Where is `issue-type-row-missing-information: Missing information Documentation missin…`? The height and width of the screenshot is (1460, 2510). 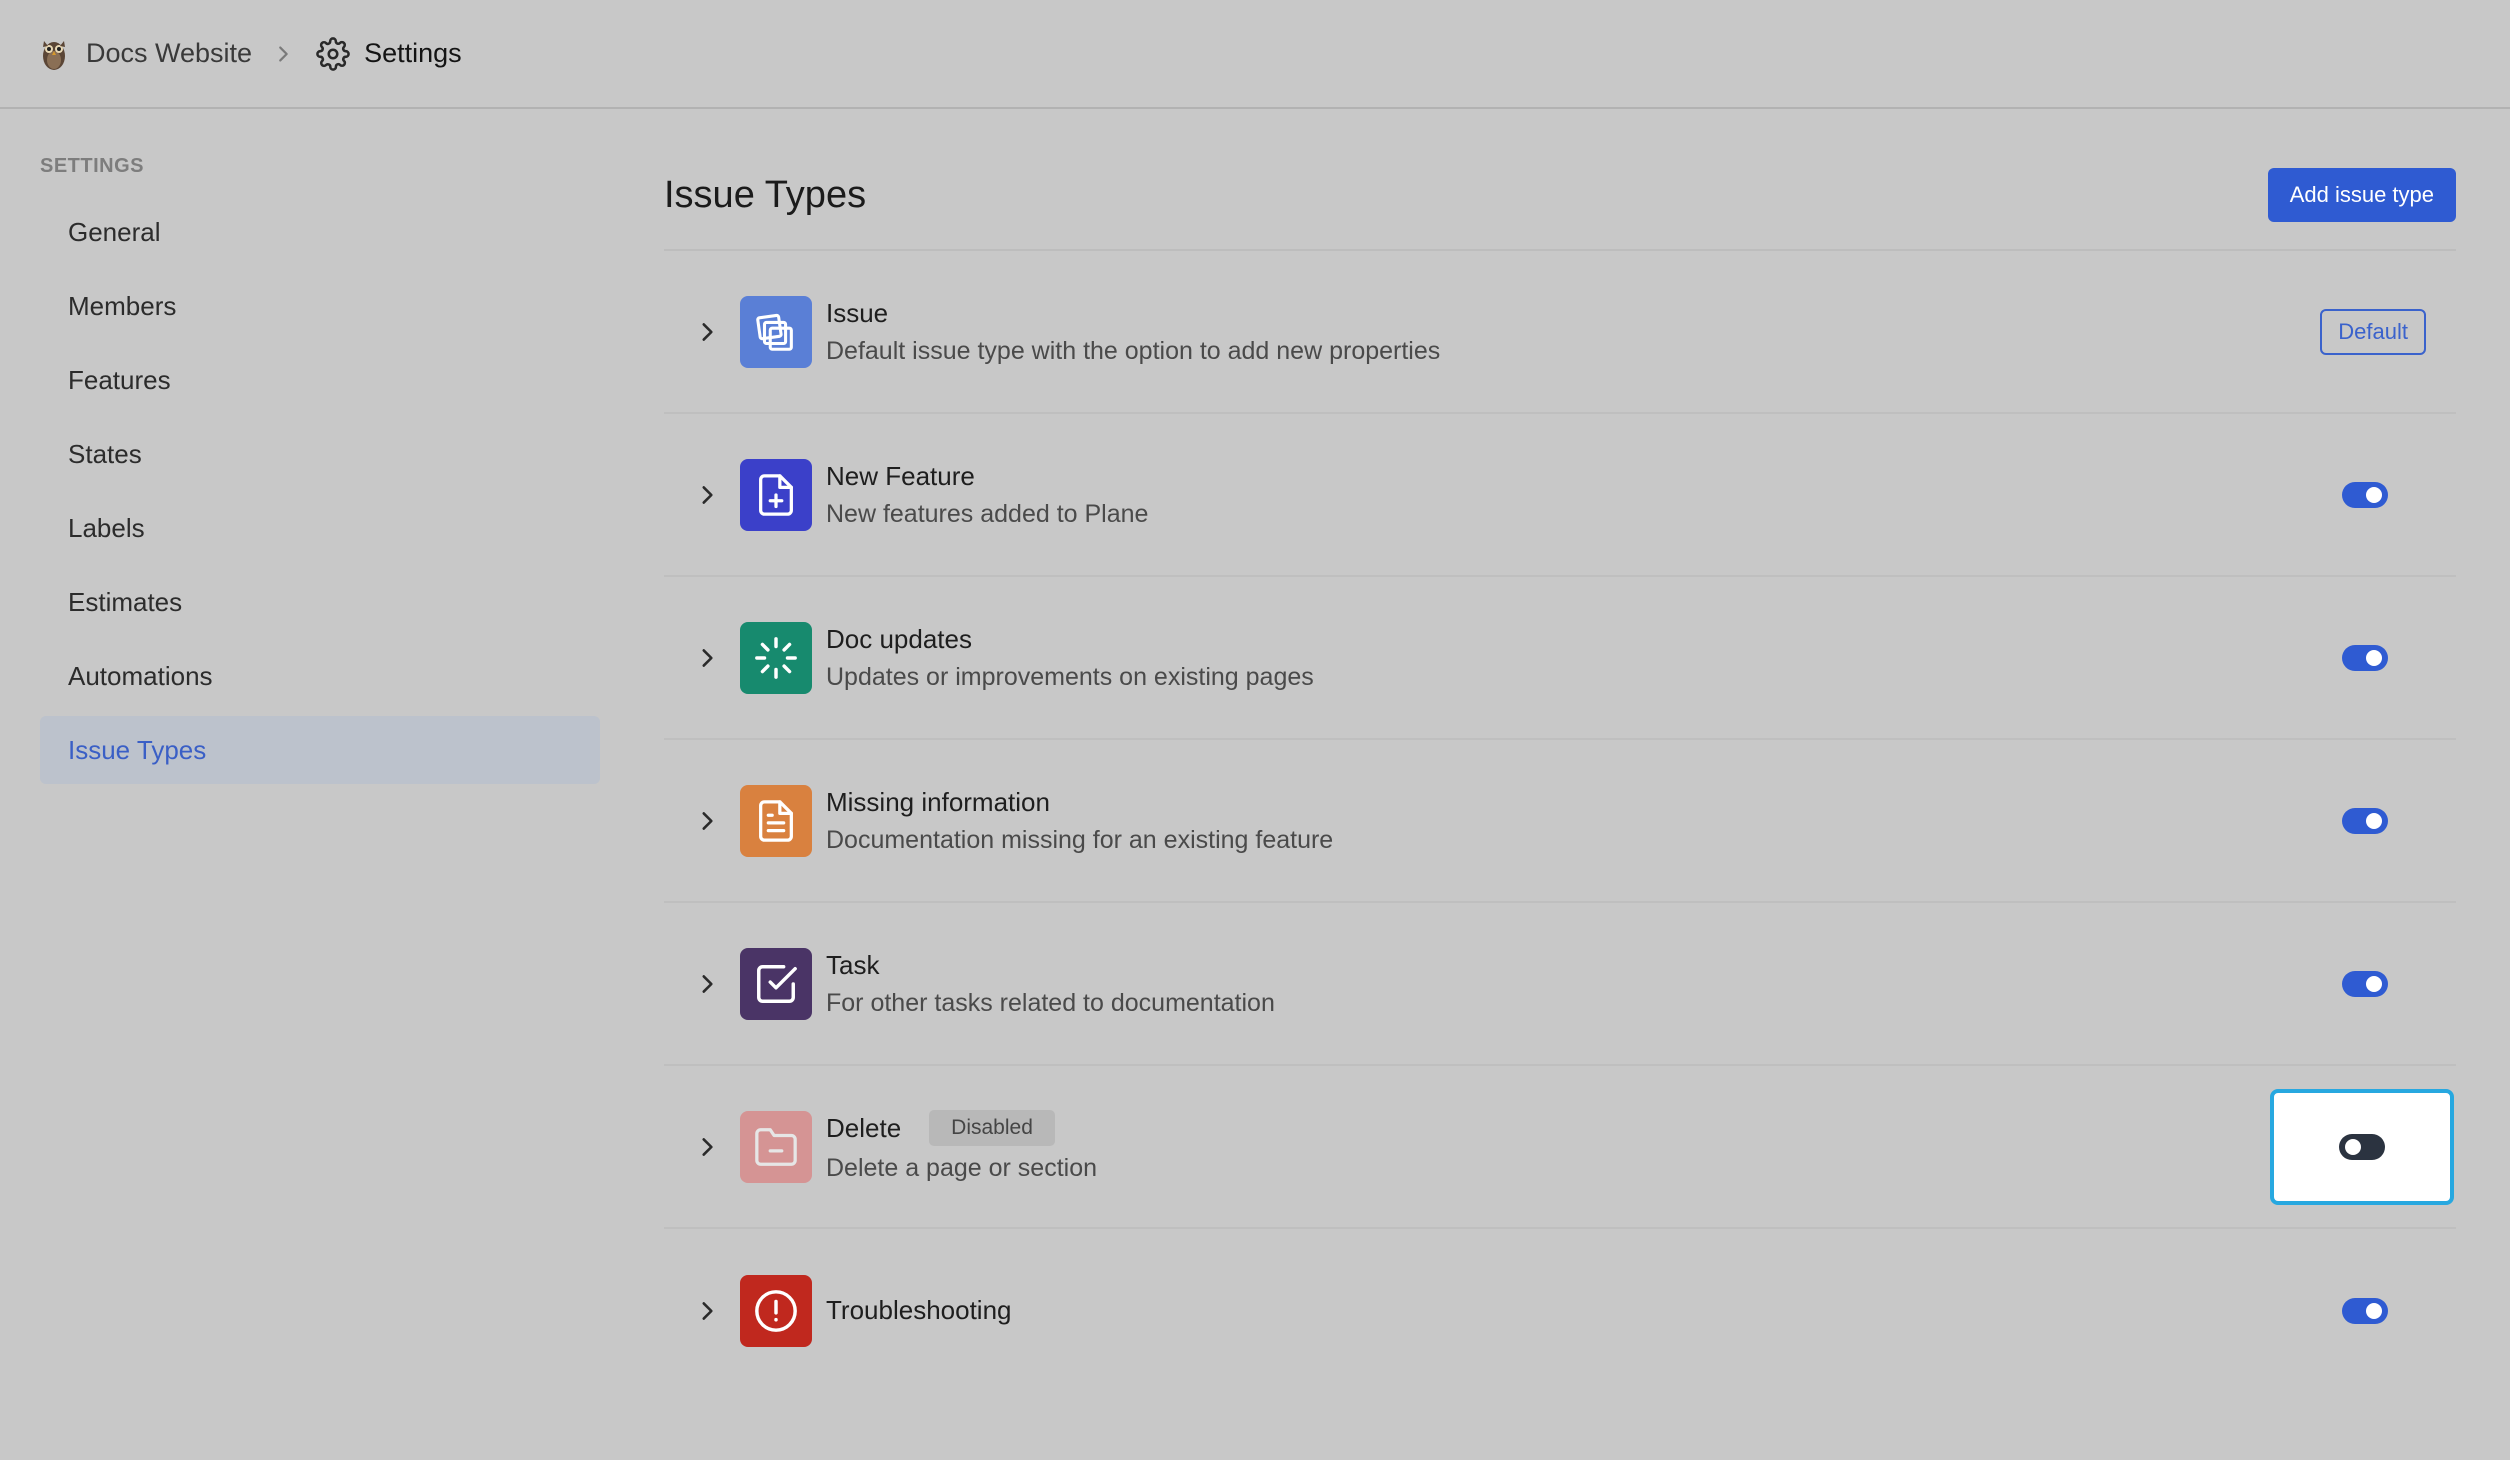
issue-type-row-missing-information: Missing information Documentation missin… is located at coordinates (1560, 821).